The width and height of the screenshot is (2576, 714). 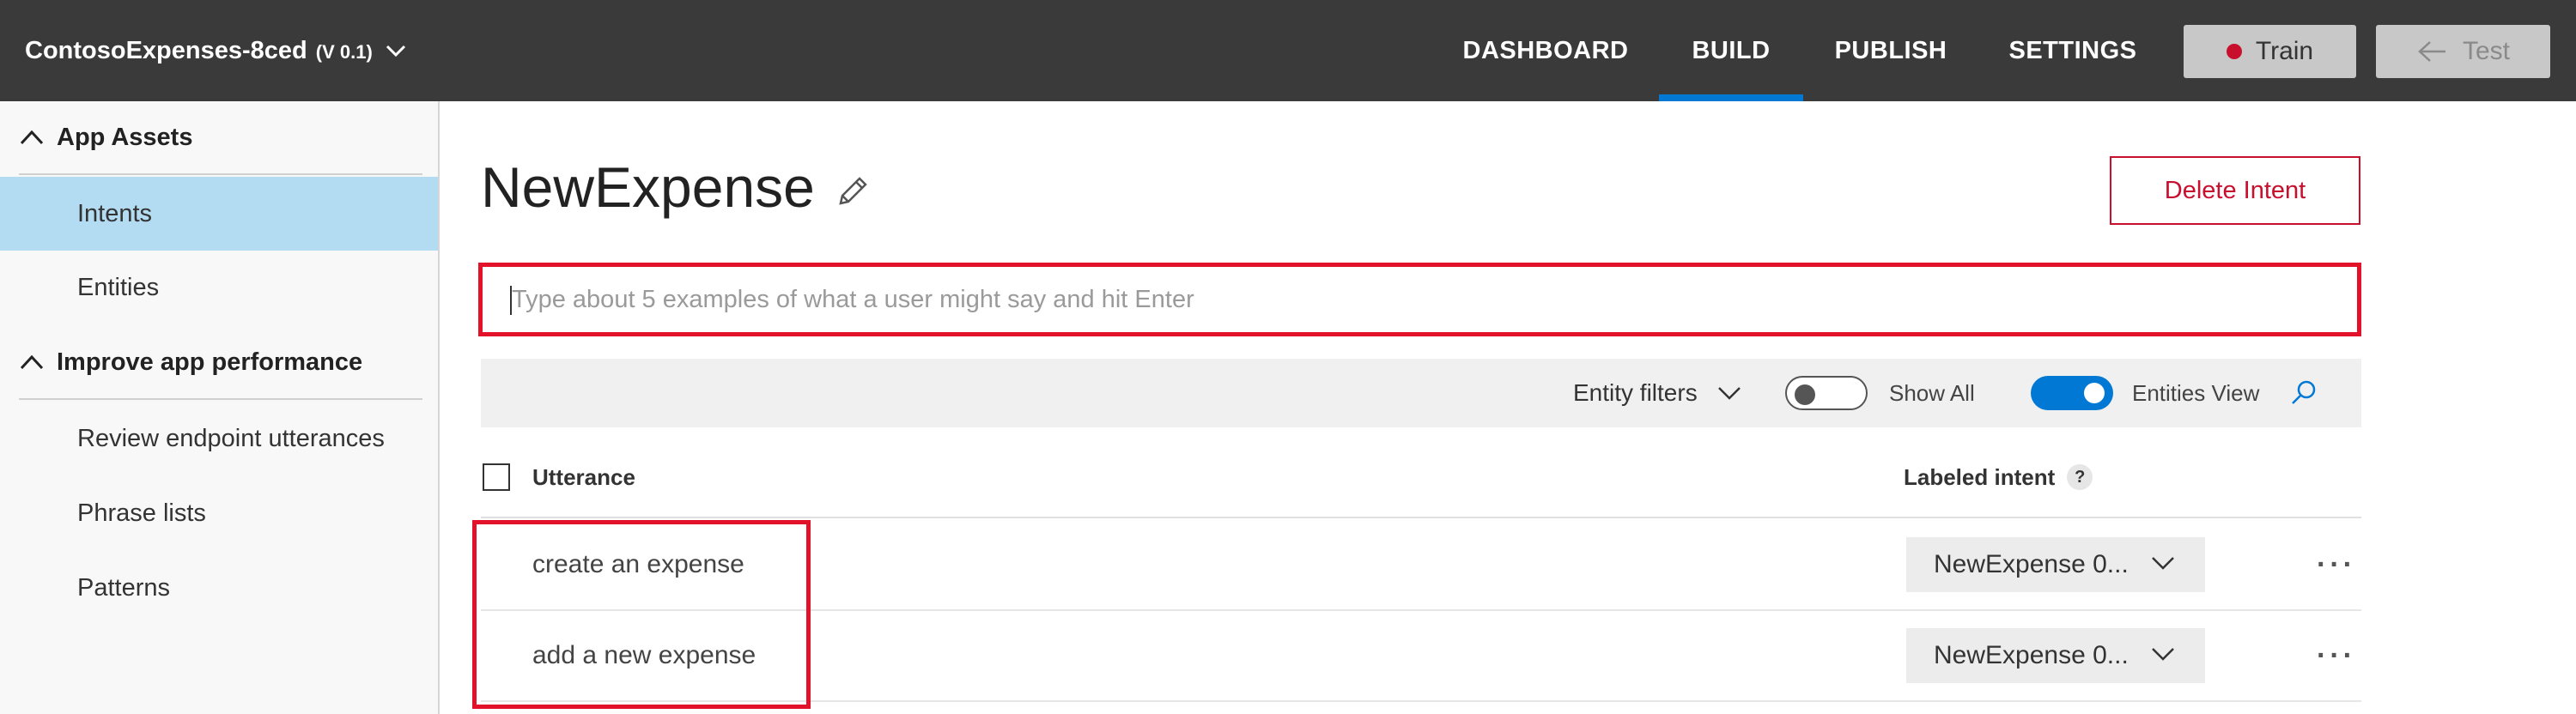 I want to click on filter-bar: Entity filters Show All Entities View, so click(x=1421, y=393).